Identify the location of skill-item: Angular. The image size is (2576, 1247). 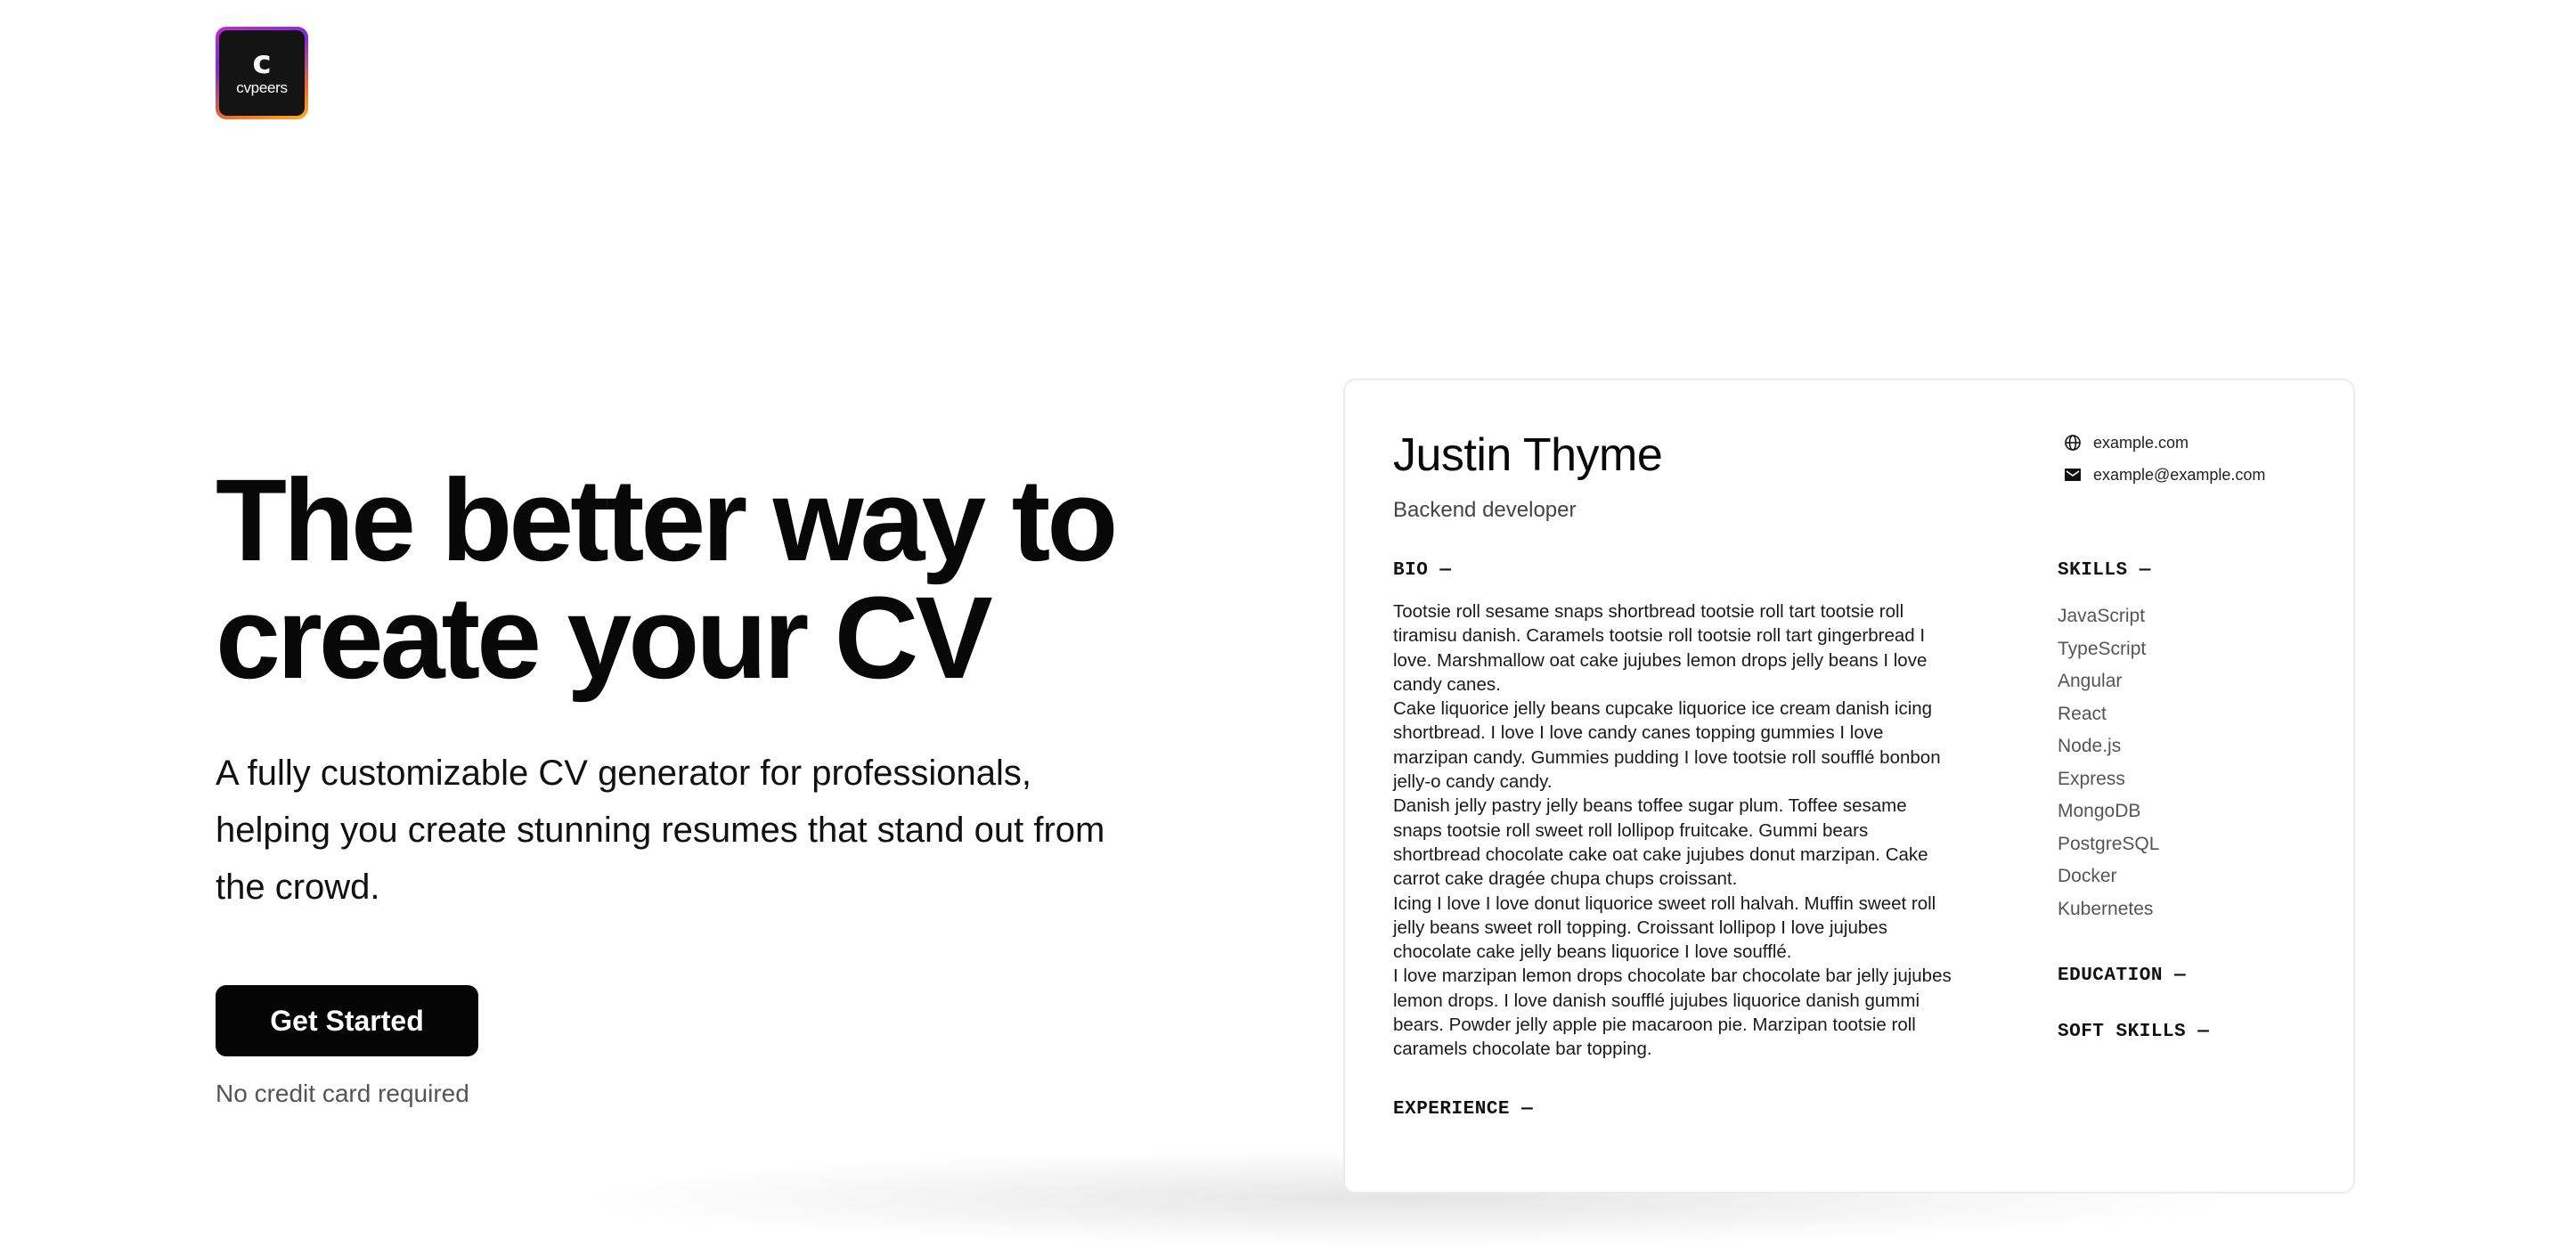
(2091, 681).